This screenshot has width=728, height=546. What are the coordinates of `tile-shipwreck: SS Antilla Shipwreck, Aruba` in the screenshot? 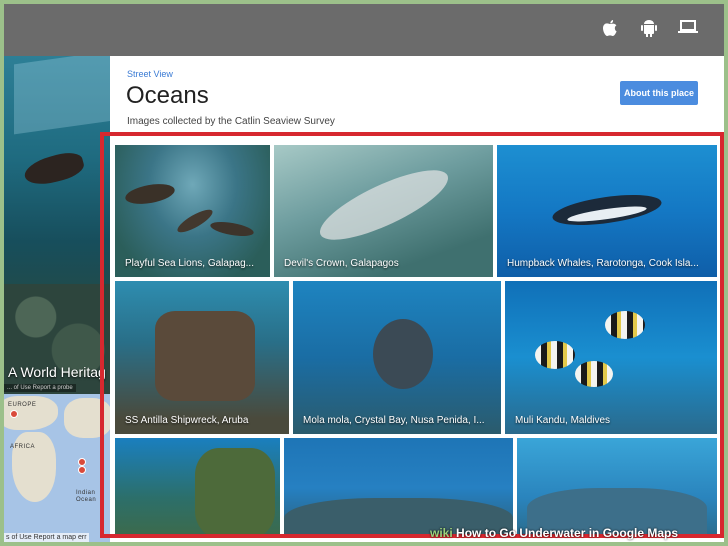 It's located at (202, 357).